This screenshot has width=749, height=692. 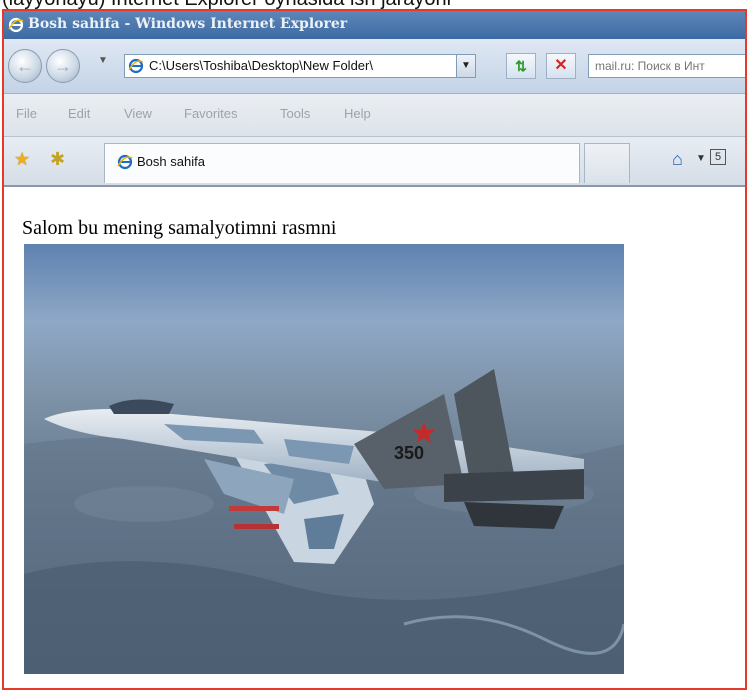 I want to click on favorites-bar: ★ ✱ Bosh sahifa ⌂ ▼ 5, so click(x=374, y=162).